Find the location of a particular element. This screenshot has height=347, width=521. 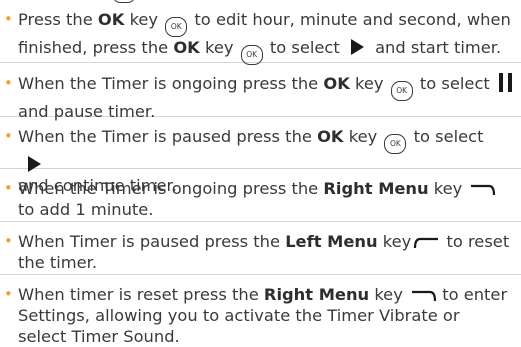

instruction-text: When Timer is paused press the is located at coordinates (152, 241).